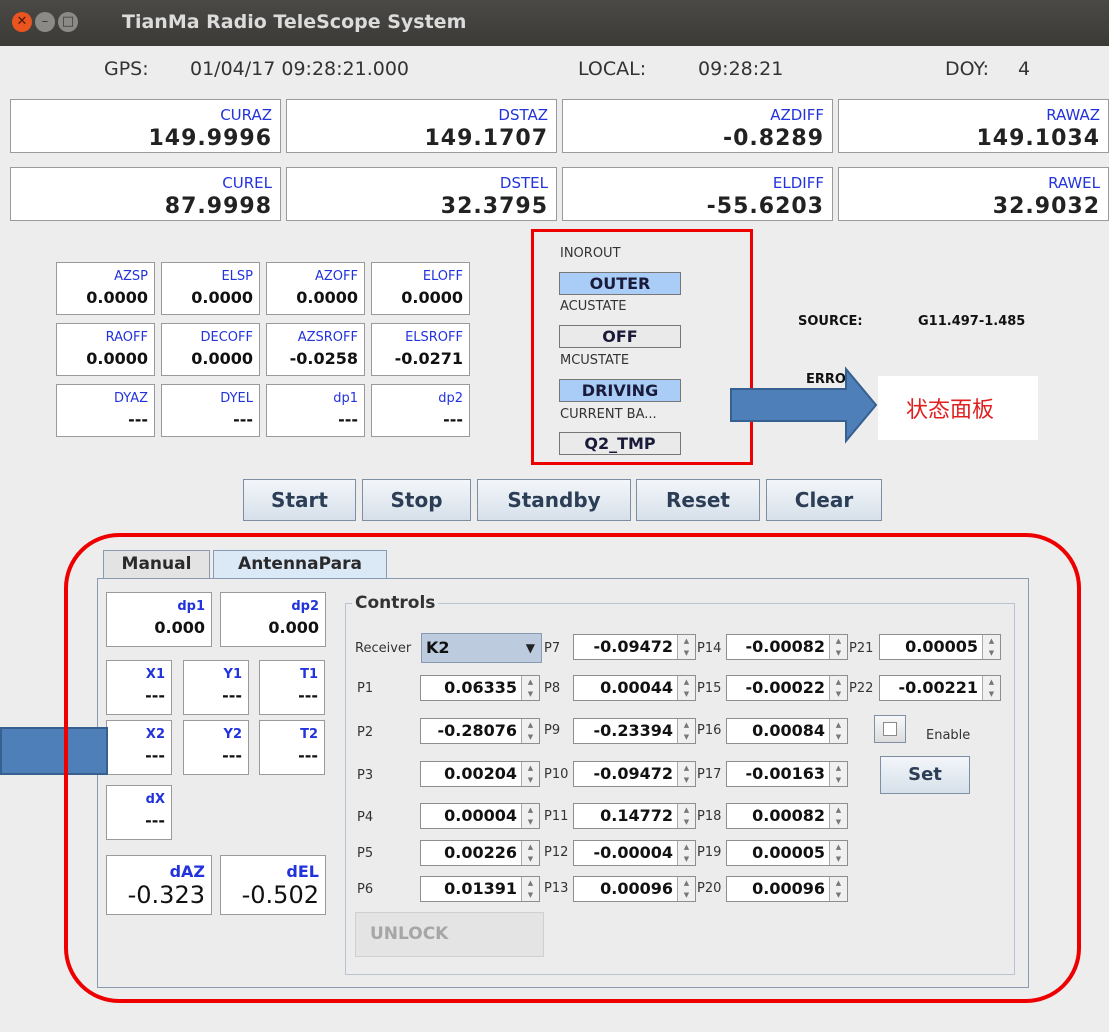  I want to click on p8-label: P8, so click(552, 688).